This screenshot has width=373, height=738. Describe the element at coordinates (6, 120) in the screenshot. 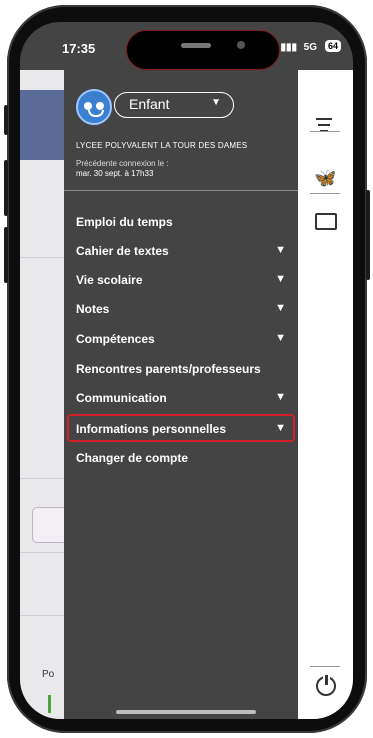

I see `silent-switch` at that location.